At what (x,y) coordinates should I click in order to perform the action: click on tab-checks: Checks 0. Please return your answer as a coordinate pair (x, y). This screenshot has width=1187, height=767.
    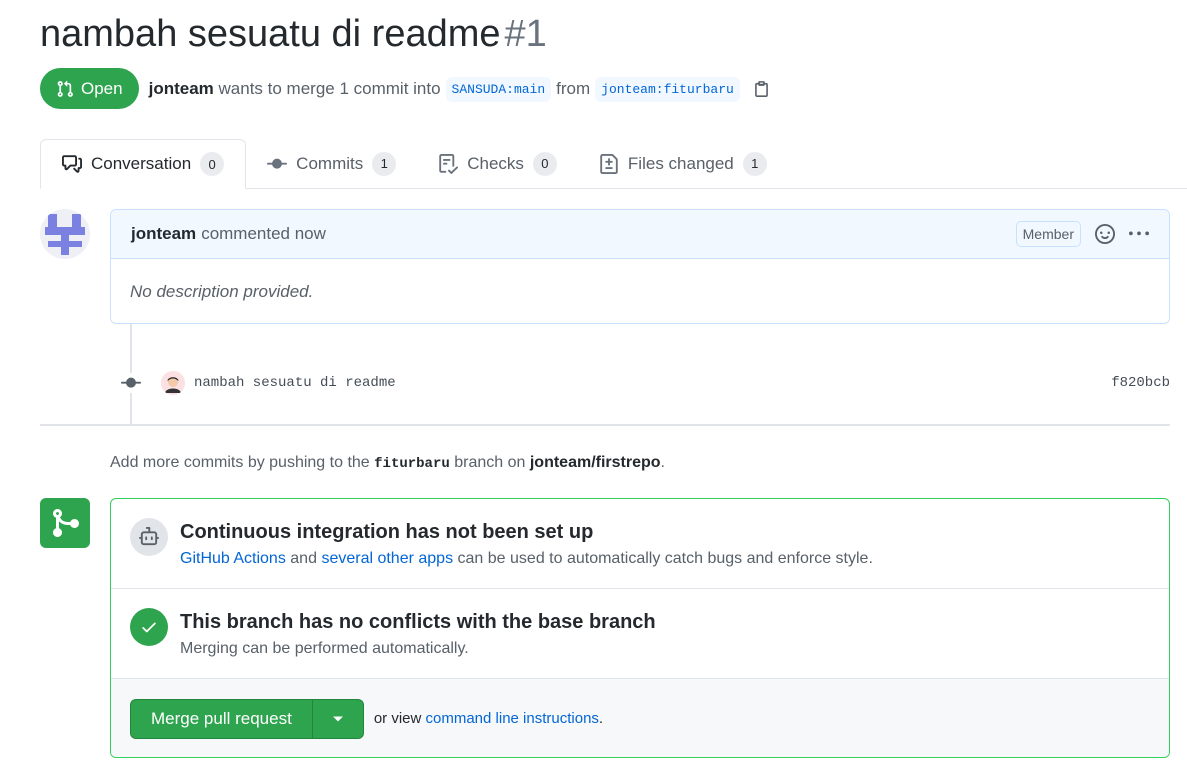
    Looking at the image, I should click on (497, 163).